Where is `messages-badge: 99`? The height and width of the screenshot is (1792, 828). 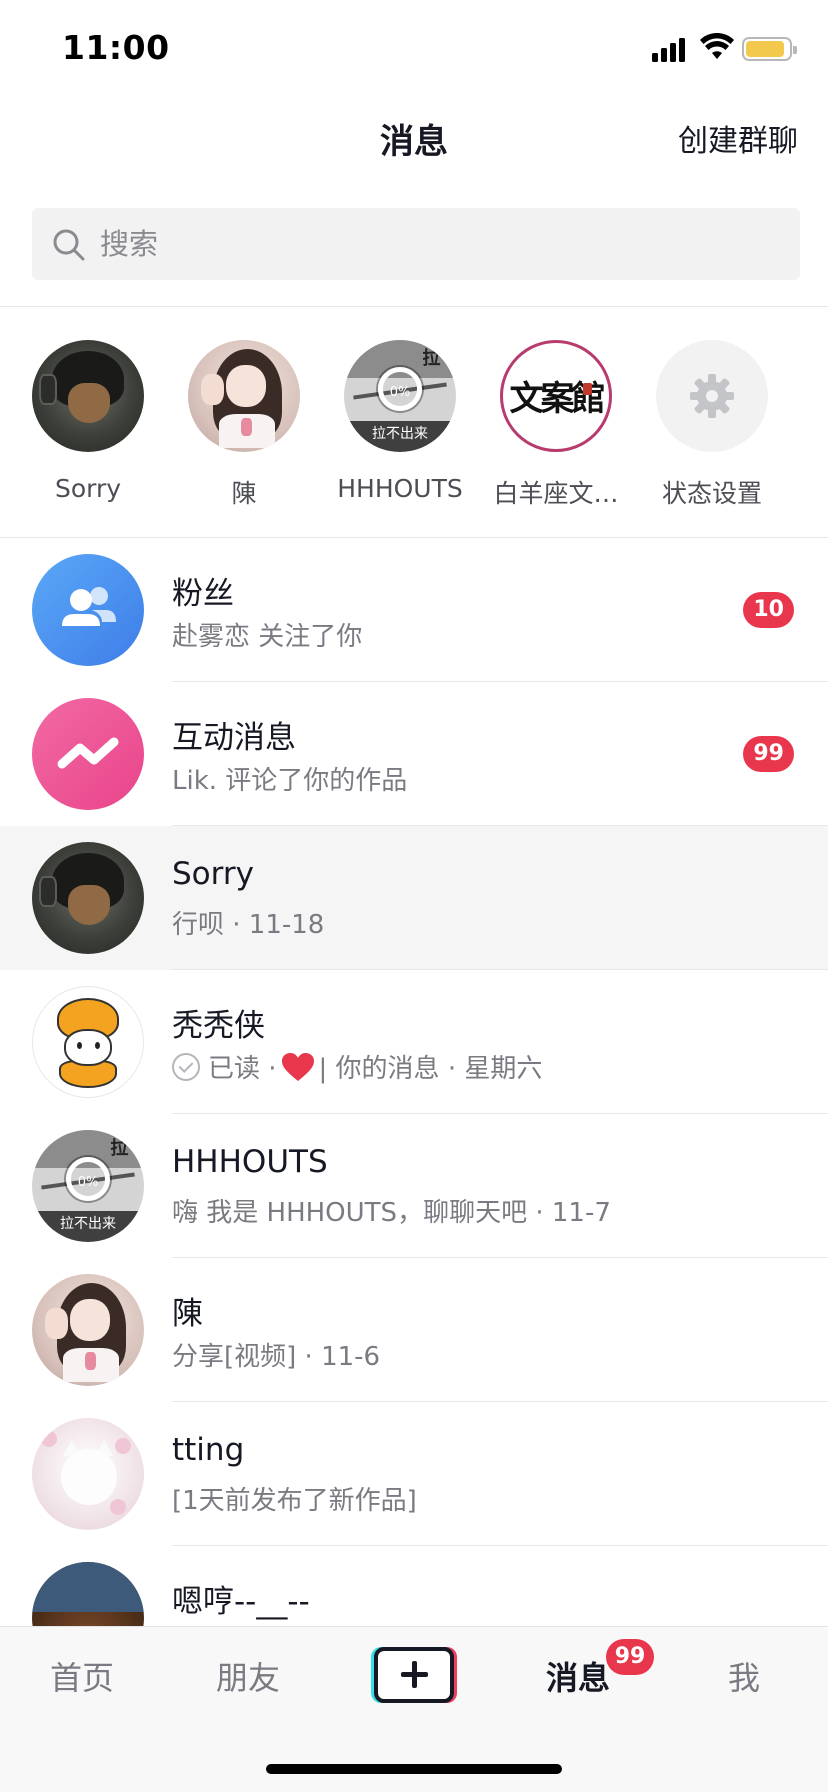
messages-badge: 99 is located at coordinates (630, 1657).